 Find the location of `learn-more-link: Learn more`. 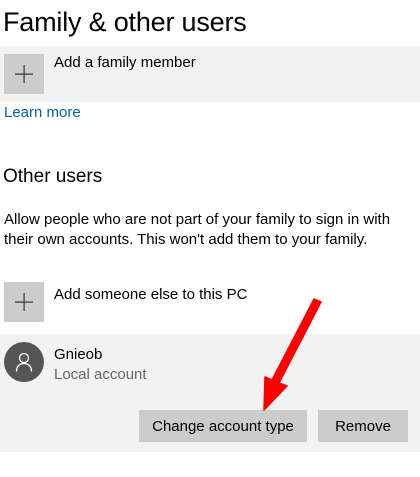

learn-more-link: Learn more is located at coordinates (42, 112).